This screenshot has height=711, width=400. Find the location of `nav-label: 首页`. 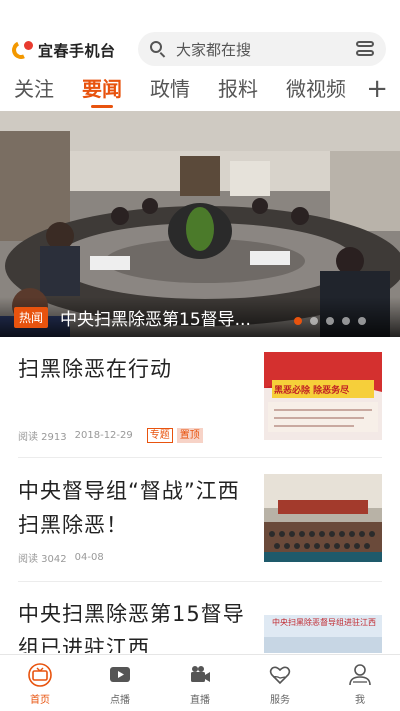

nav-label: 首页 is located at coordinates (40, 700).